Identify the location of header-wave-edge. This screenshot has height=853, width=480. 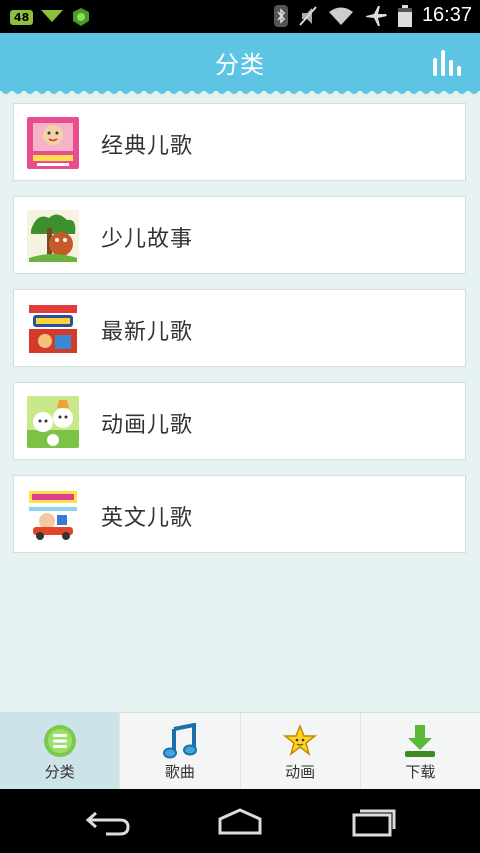
(240, 91).